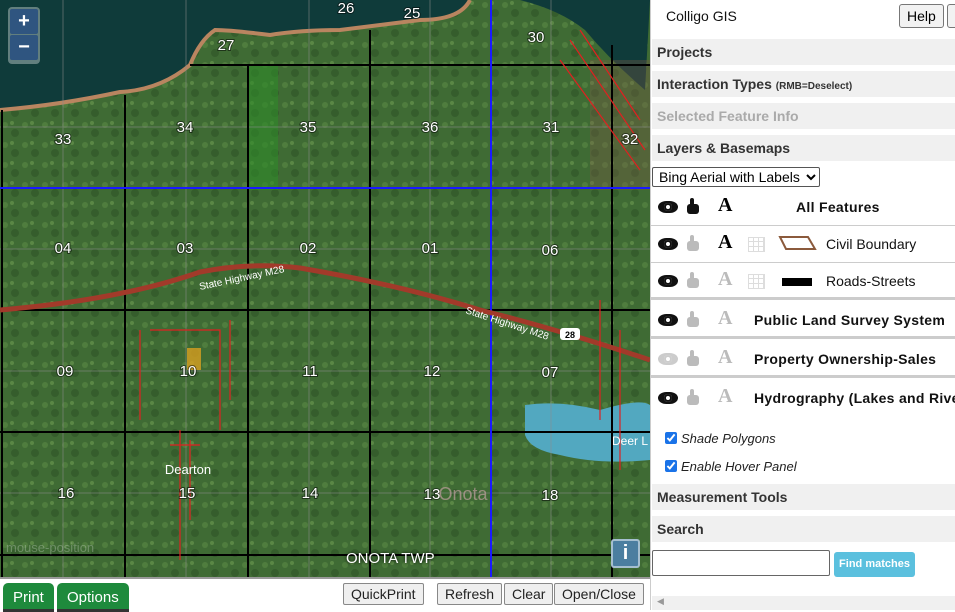  What do you see at coordinates (310, 493) in the screenshot?
I see `section-number-label: 14` at bounding box center [310, 493].